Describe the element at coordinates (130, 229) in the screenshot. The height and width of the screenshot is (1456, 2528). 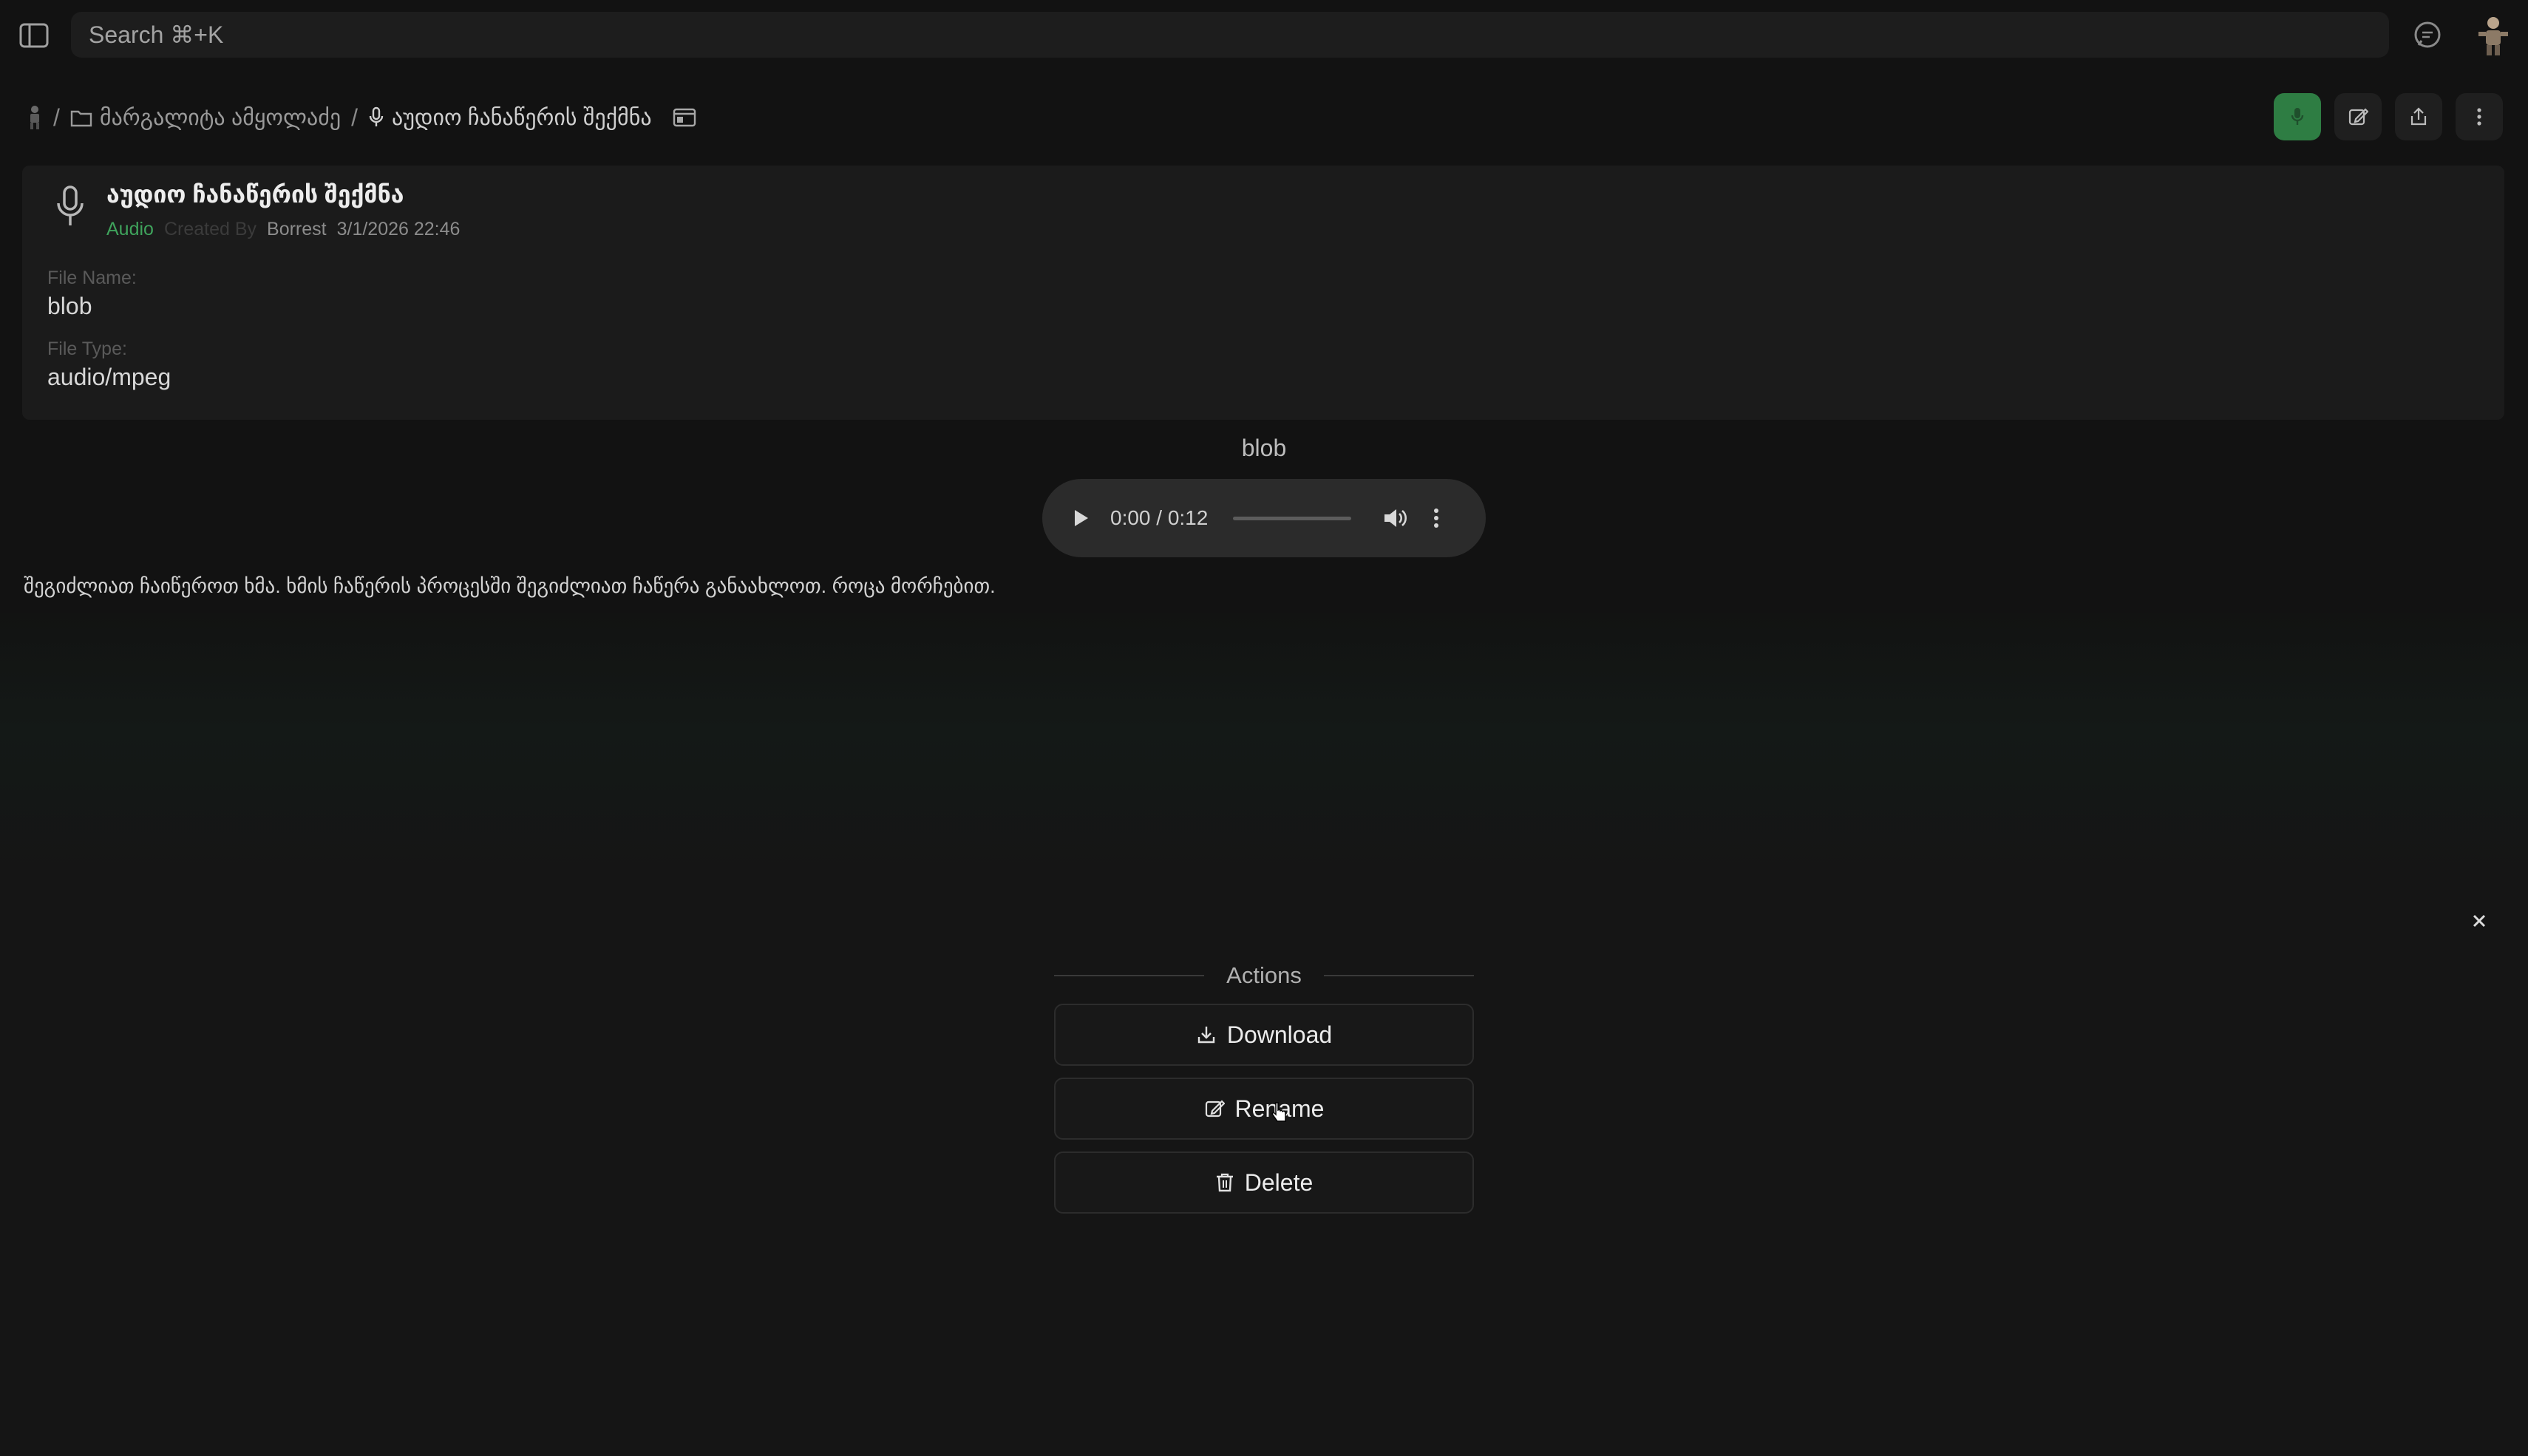
I see `file-kind: Audio` at that location.